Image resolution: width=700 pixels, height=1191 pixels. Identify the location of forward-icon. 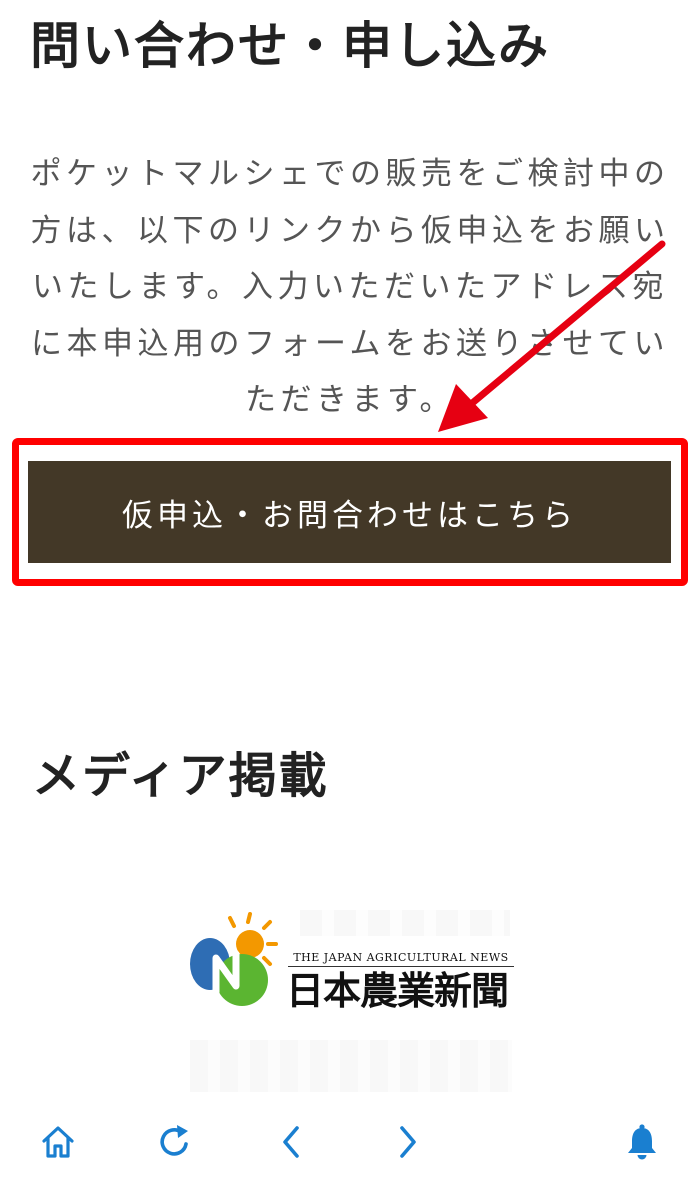
(408, 1142).